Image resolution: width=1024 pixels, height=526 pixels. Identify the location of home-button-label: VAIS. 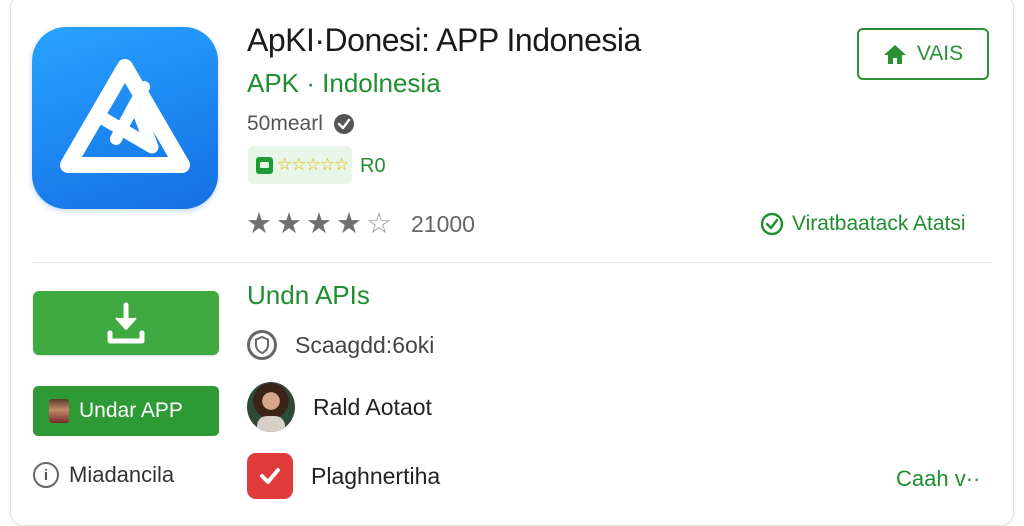
(940, 53).